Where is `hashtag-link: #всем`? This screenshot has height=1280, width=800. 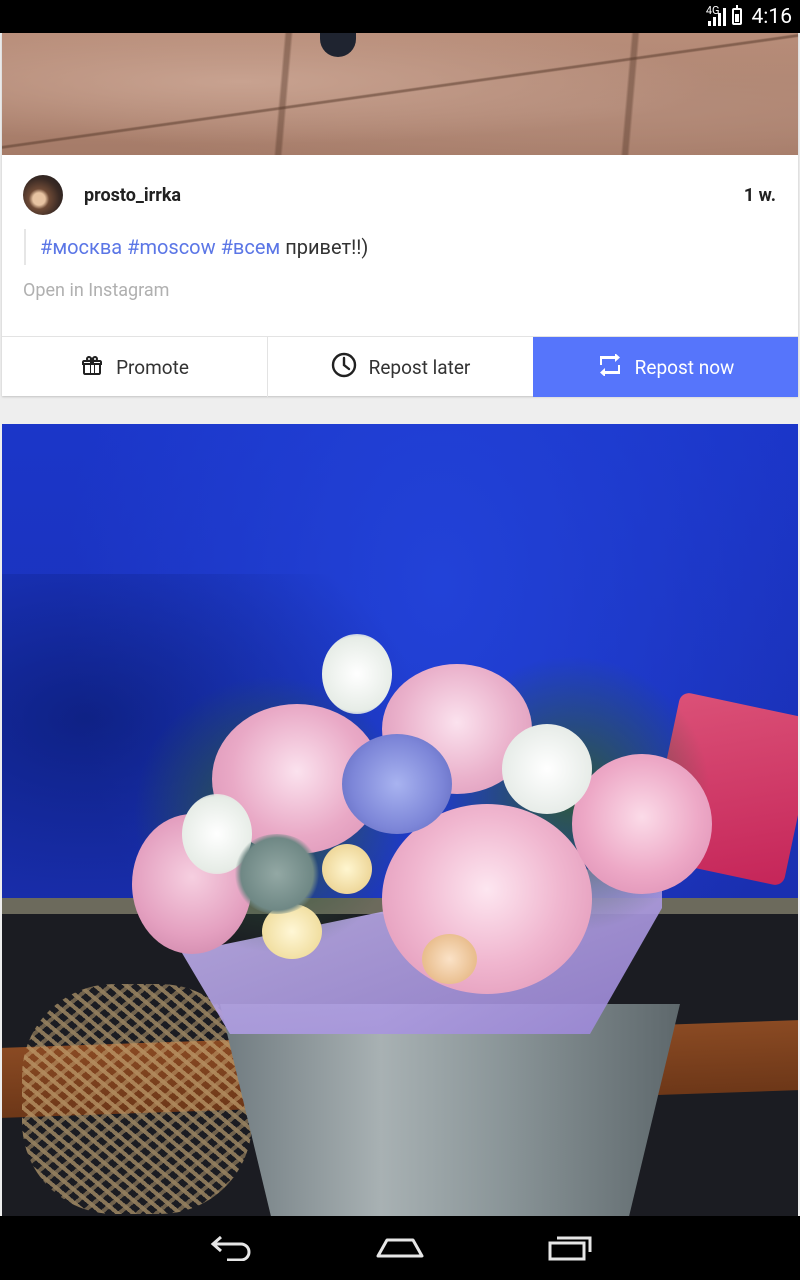 hashtag-link: #всем is located at coordinates (251, 247).